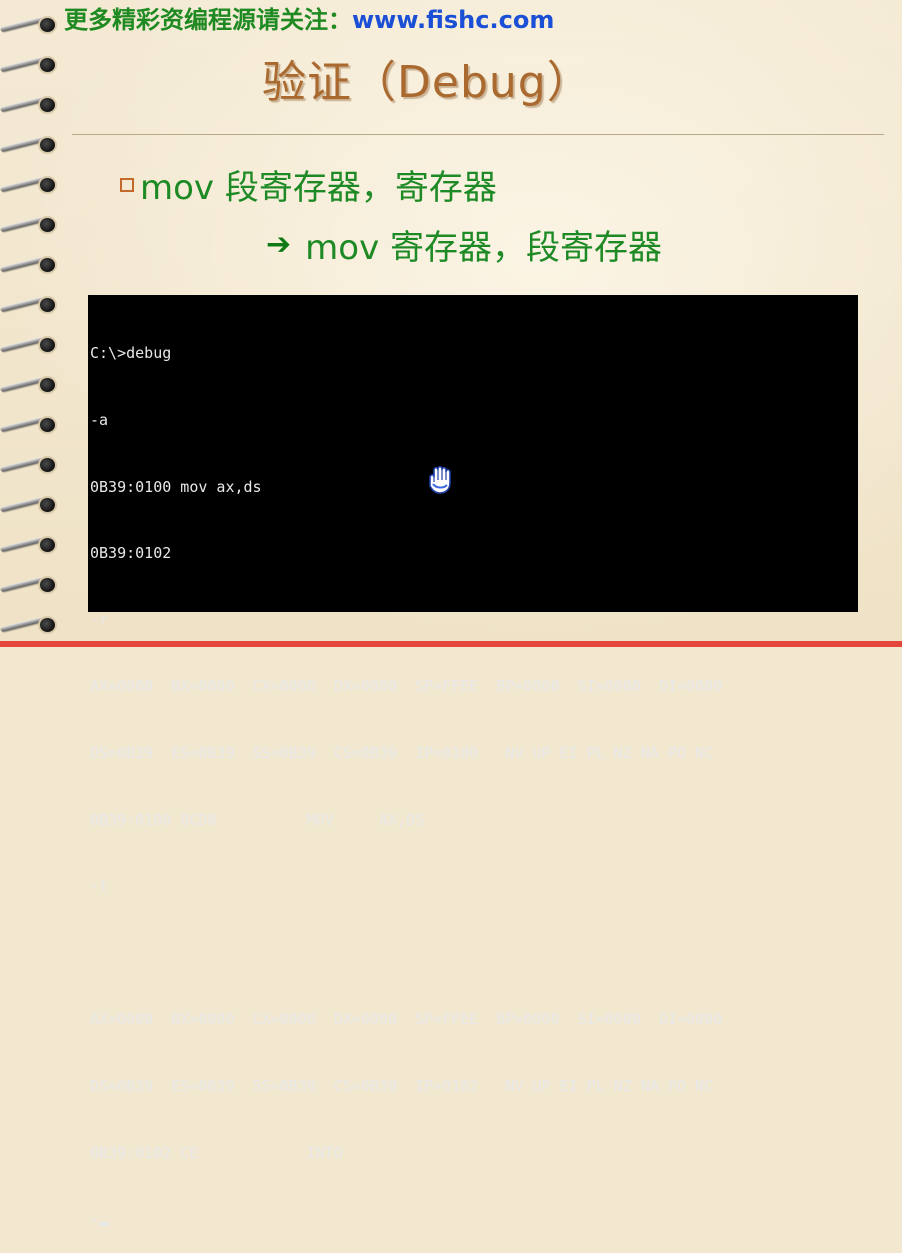 Image resolution: width=902 pixels, height=1253 pixels. Describe the element at coordinates (99, 619) in the screenshot. I see `console-line: -r` at that location.